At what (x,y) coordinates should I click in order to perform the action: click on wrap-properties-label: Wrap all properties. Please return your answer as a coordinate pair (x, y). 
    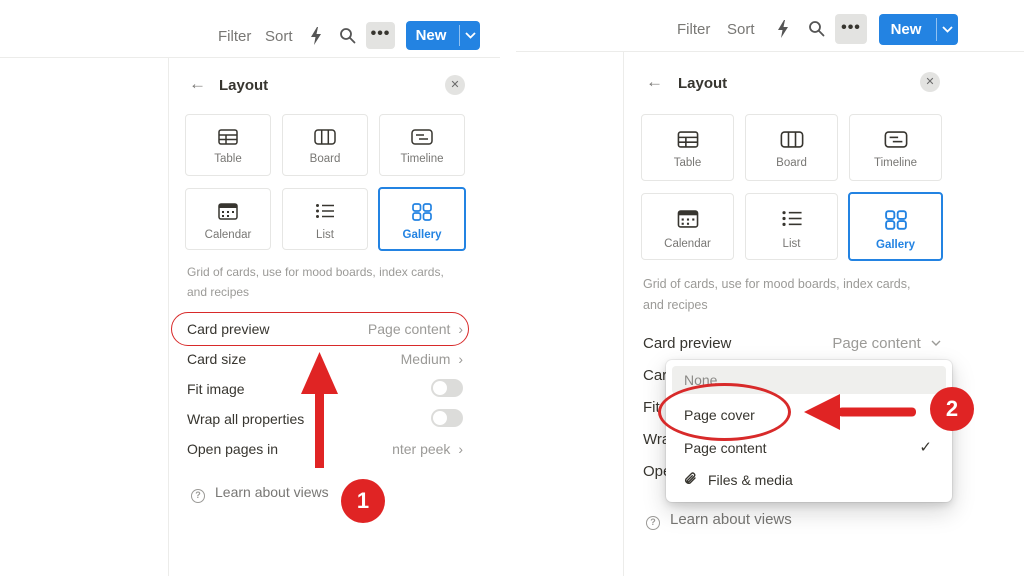
    Looking at the image, I should click on (246, 419).